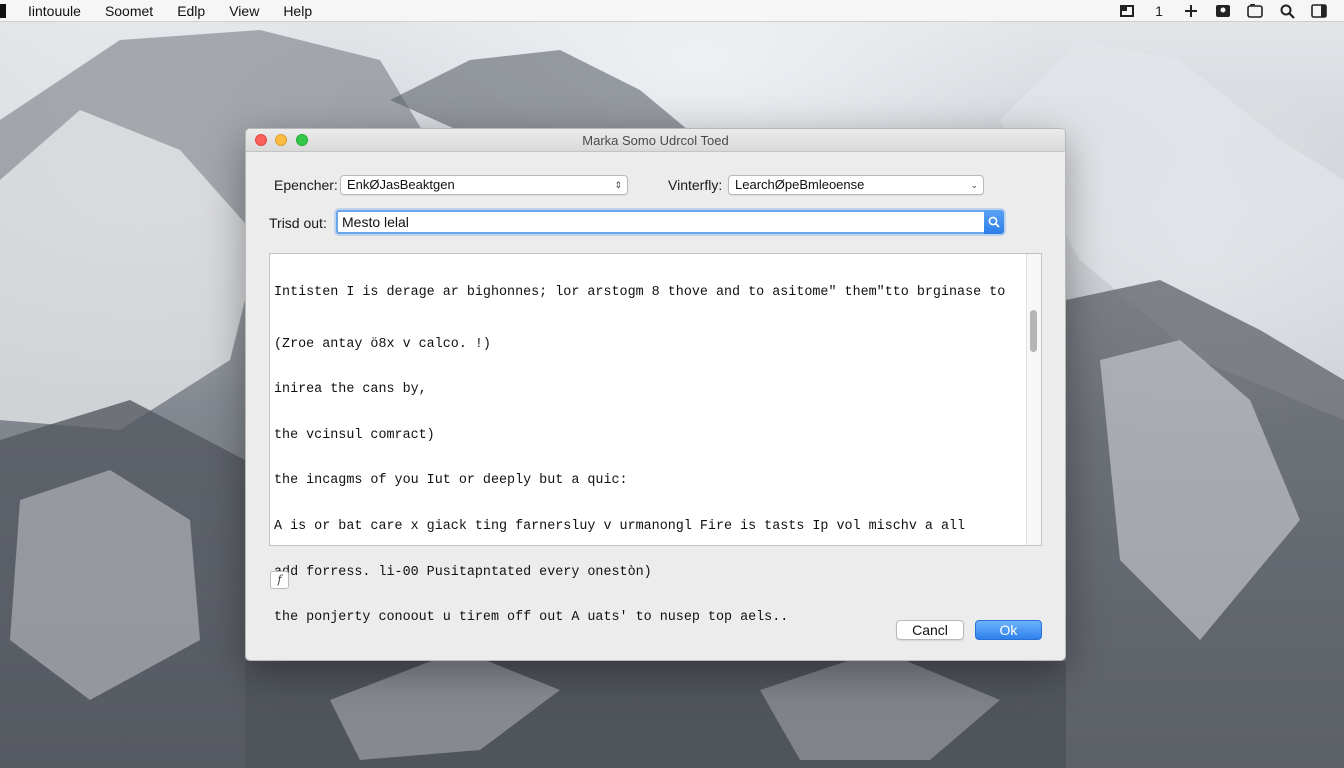 The image size is (1344, 768). I want to click on encoder-select: EnkØJasBeaktgen ⇕, so click(484, 185).